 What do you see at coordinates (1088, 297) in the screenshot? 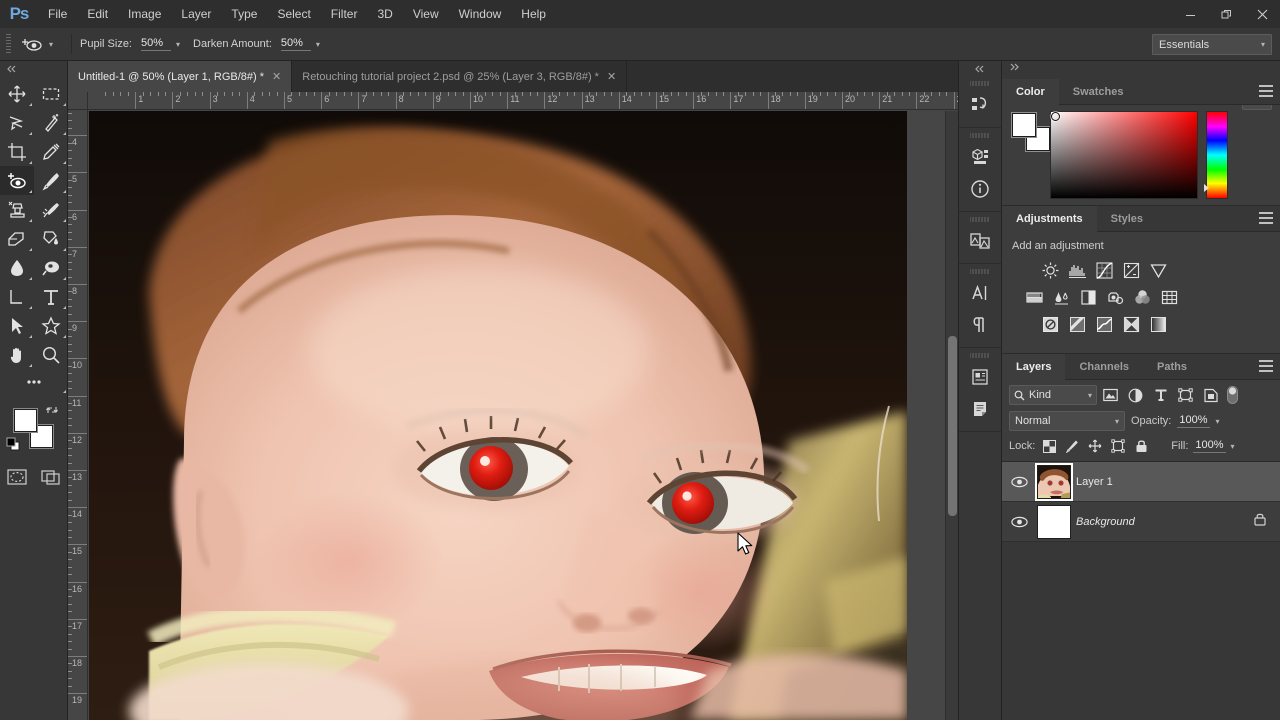
I see `black-white-icon` at bounding box center [1088, 297].